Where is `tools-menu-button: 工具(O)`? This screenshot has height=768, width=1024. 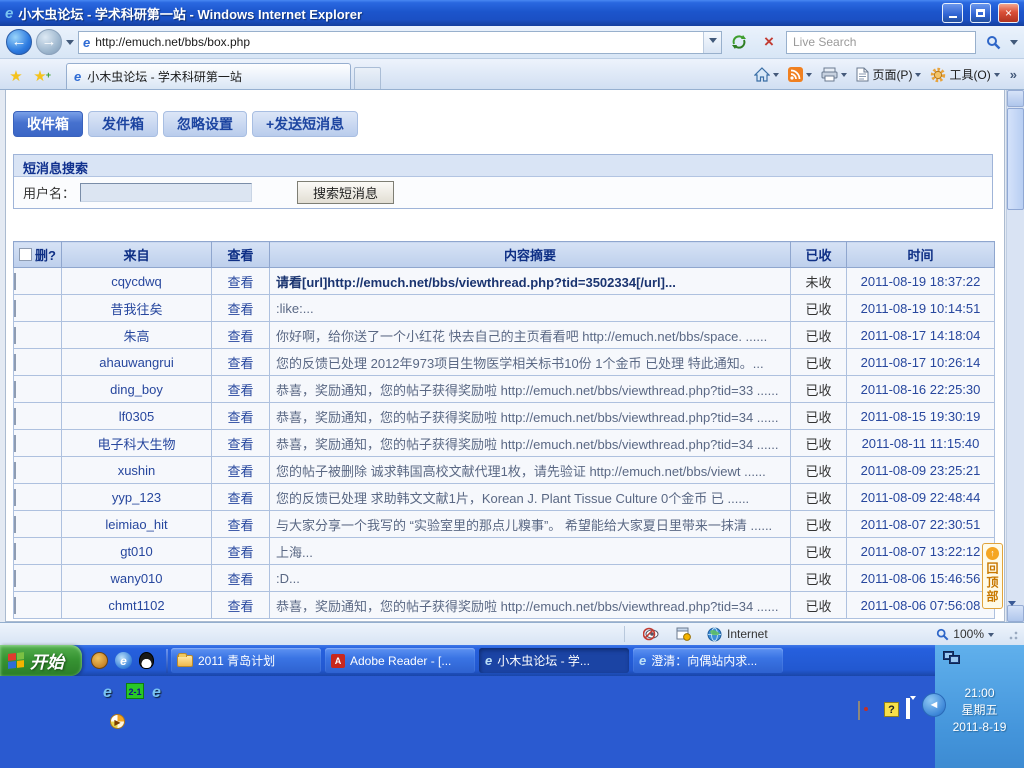
tools-menu-button: 工具(O) is located at coordinates (964, 74).